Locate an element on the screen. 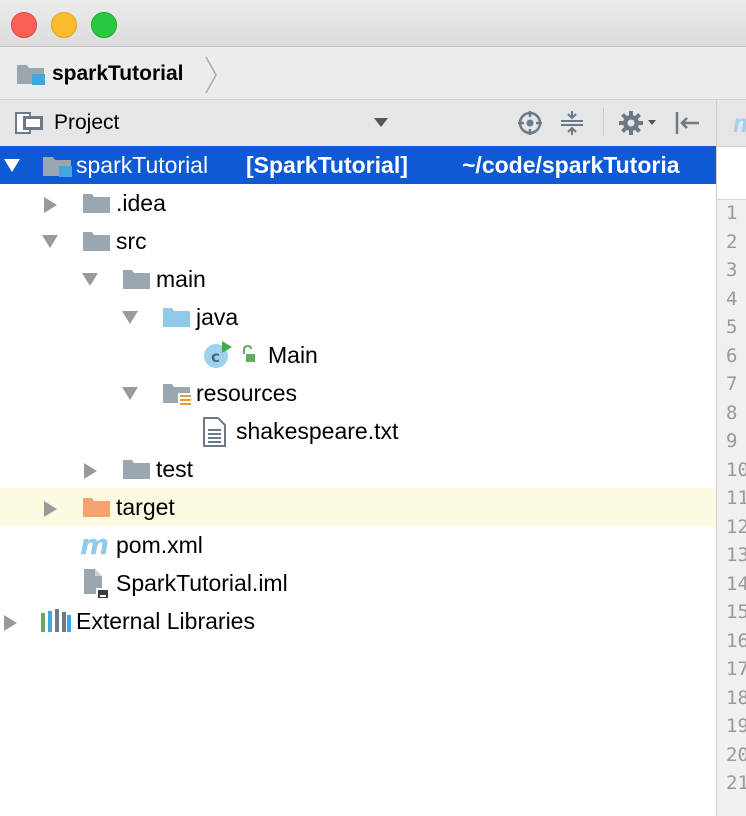 Image resolution: width=746 pixels, height=816 pixels. editor-area: m 123456789101112131415161718192021 is located at coordinates (731, 458).